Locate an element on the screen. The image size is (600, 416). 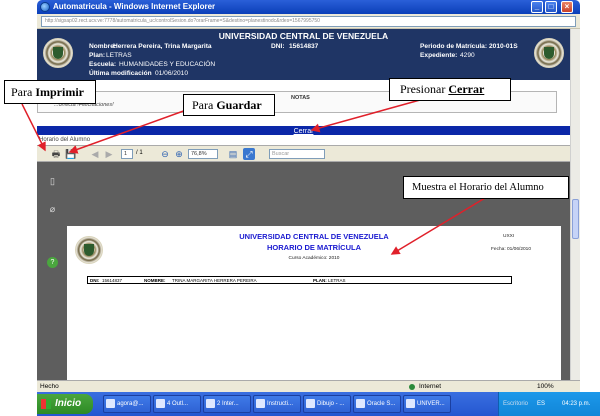
doc-nombre-label: NOMBRE: is located at coordinates (155, 280).